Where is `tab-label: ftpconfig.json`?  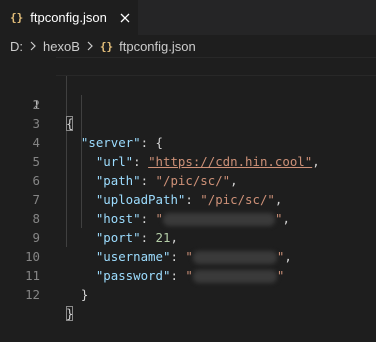 tab-label: ftpconfig.json is located at coordinates (68, 17).